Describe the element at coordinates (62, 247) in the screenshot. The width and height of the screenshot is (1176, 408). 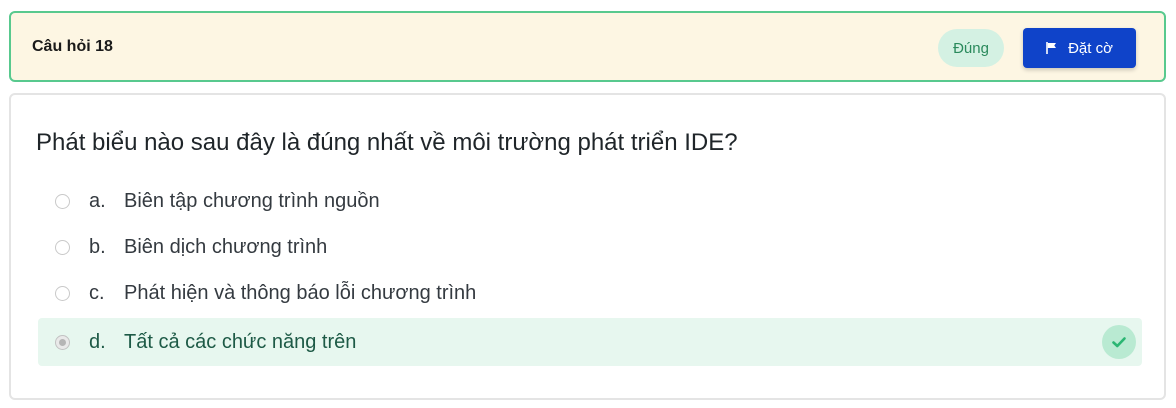
I see `radio-option-b` at that location.